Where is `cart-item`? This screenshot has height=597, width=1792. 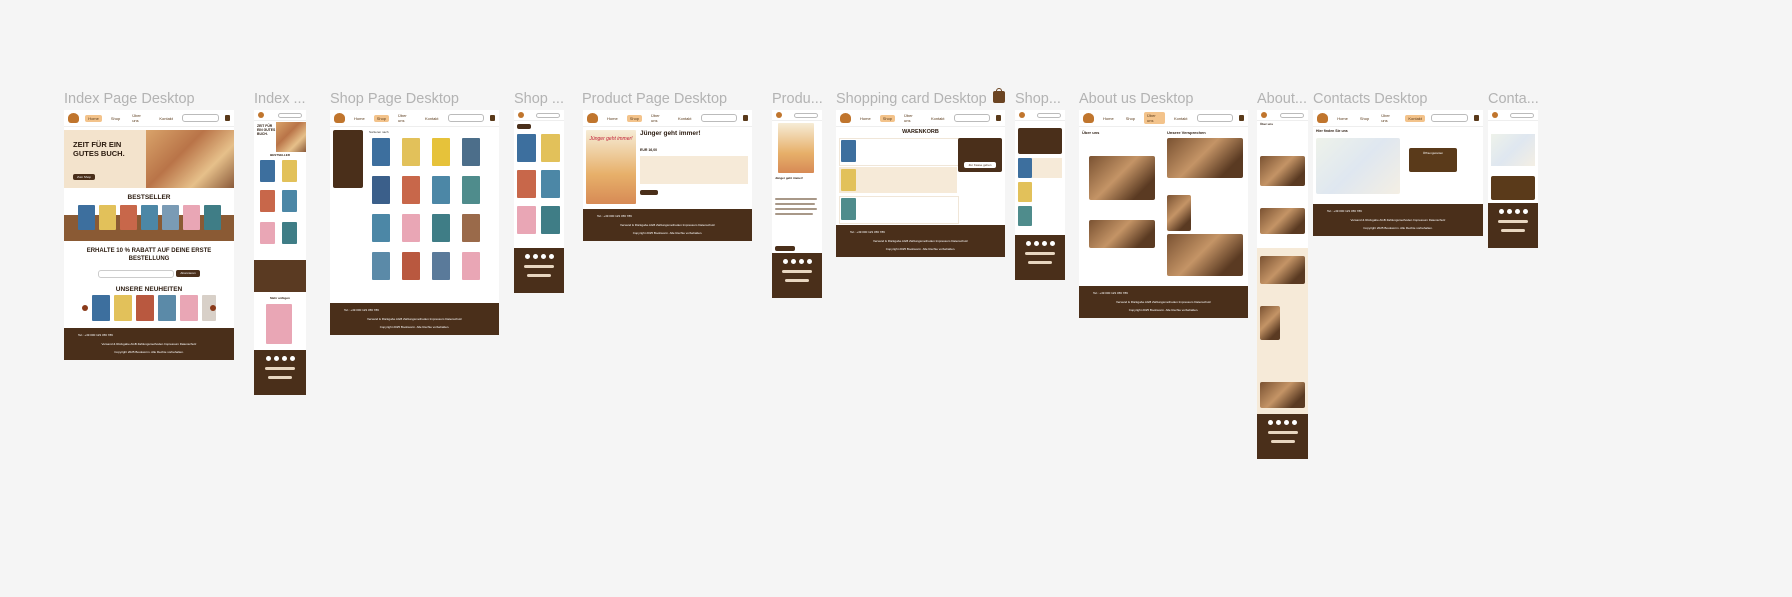
cart-item is located at coordinates (898, 180).